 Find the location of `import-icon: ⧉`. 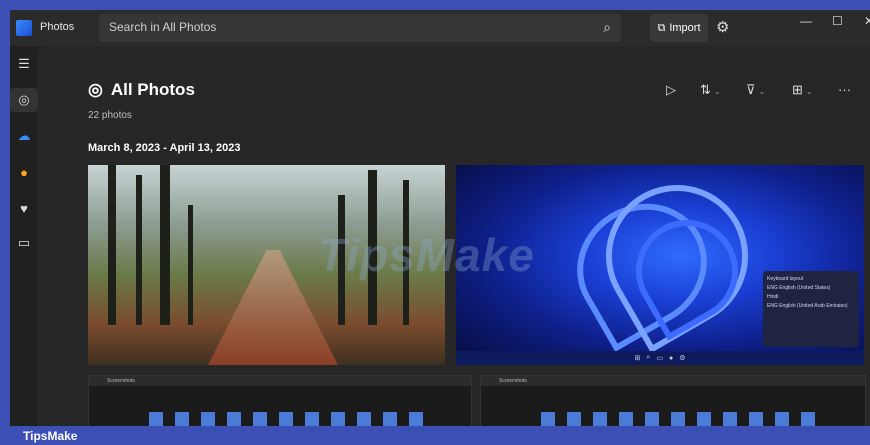

import-icon: ⧉ is located at coordinates (661, 27).